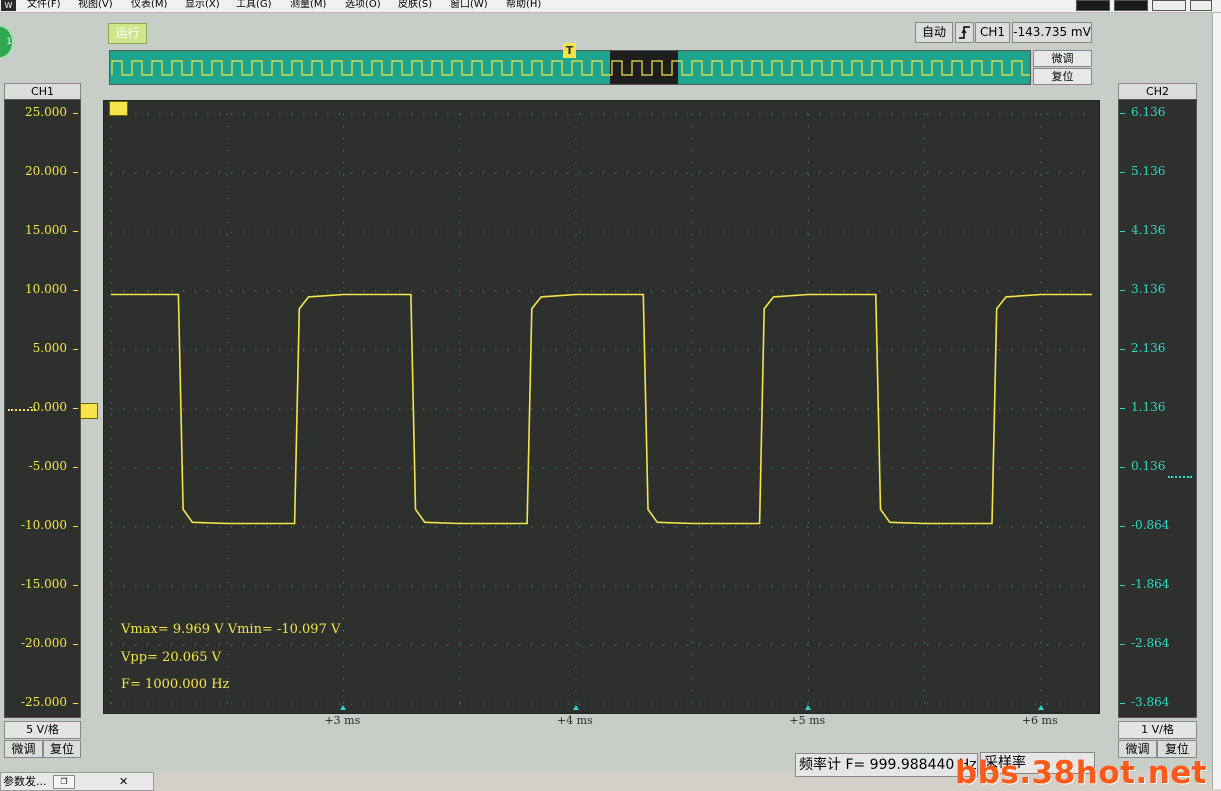  I want to click on menu-tools: 工具(G), so click(254, 5).